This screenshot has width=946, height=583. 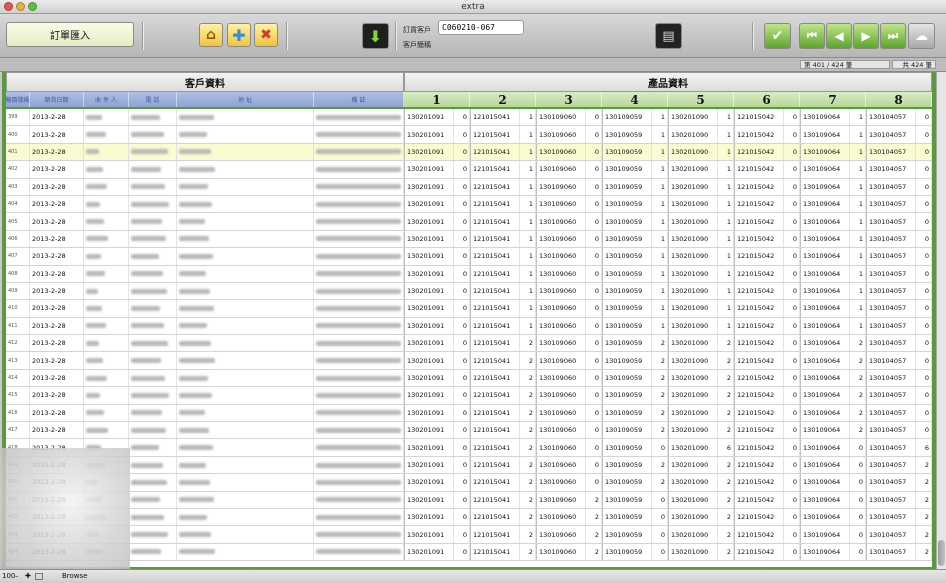 I want to click on download-button: ⬇, so click(x=375, y=36).